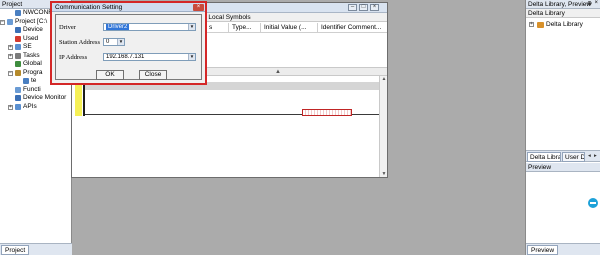  Describe the element at coordinates (198, 7) in the screenshot. I see `dialog-close-icon: ×` at that location.